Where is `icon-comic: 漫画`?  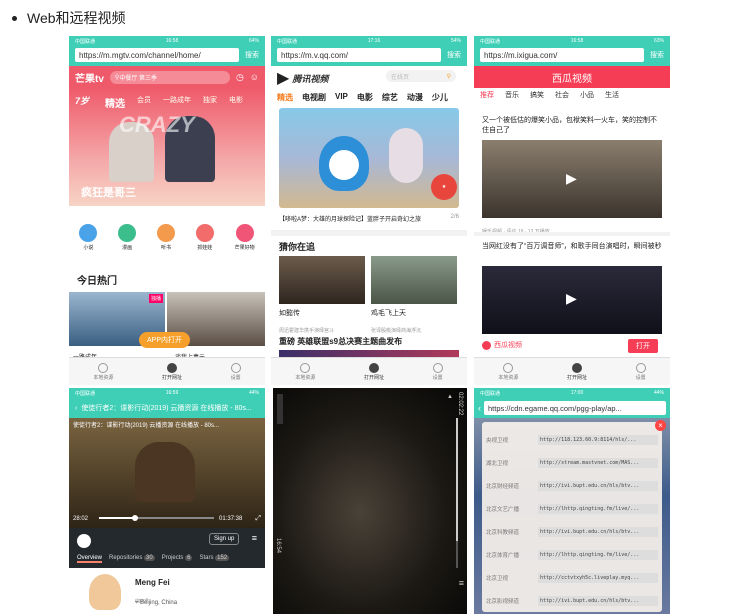
icon-comic: 漫画 is located at coordinates (127, 237).